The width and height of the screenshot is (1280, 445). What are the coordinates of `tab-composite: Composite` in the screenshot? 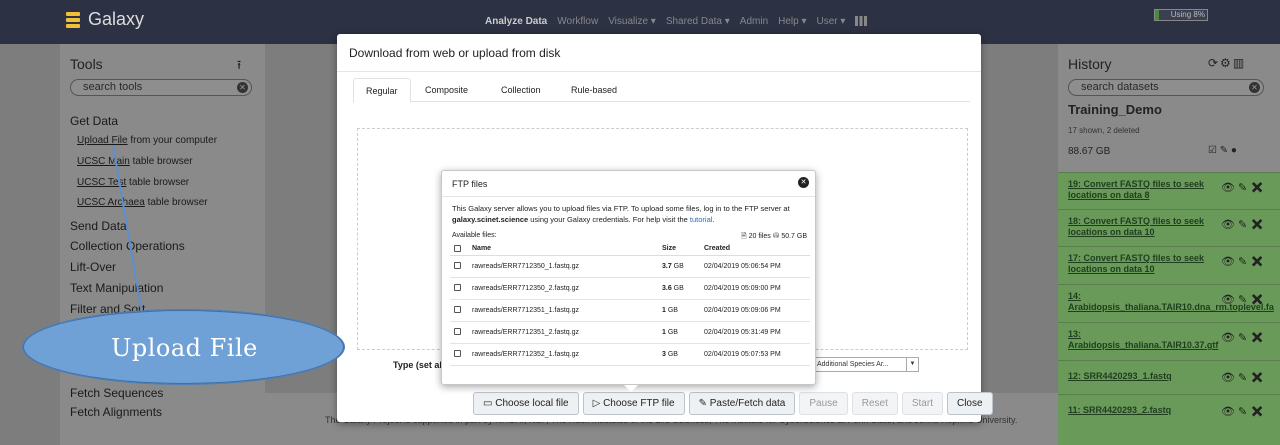 It's located at (446, 90).